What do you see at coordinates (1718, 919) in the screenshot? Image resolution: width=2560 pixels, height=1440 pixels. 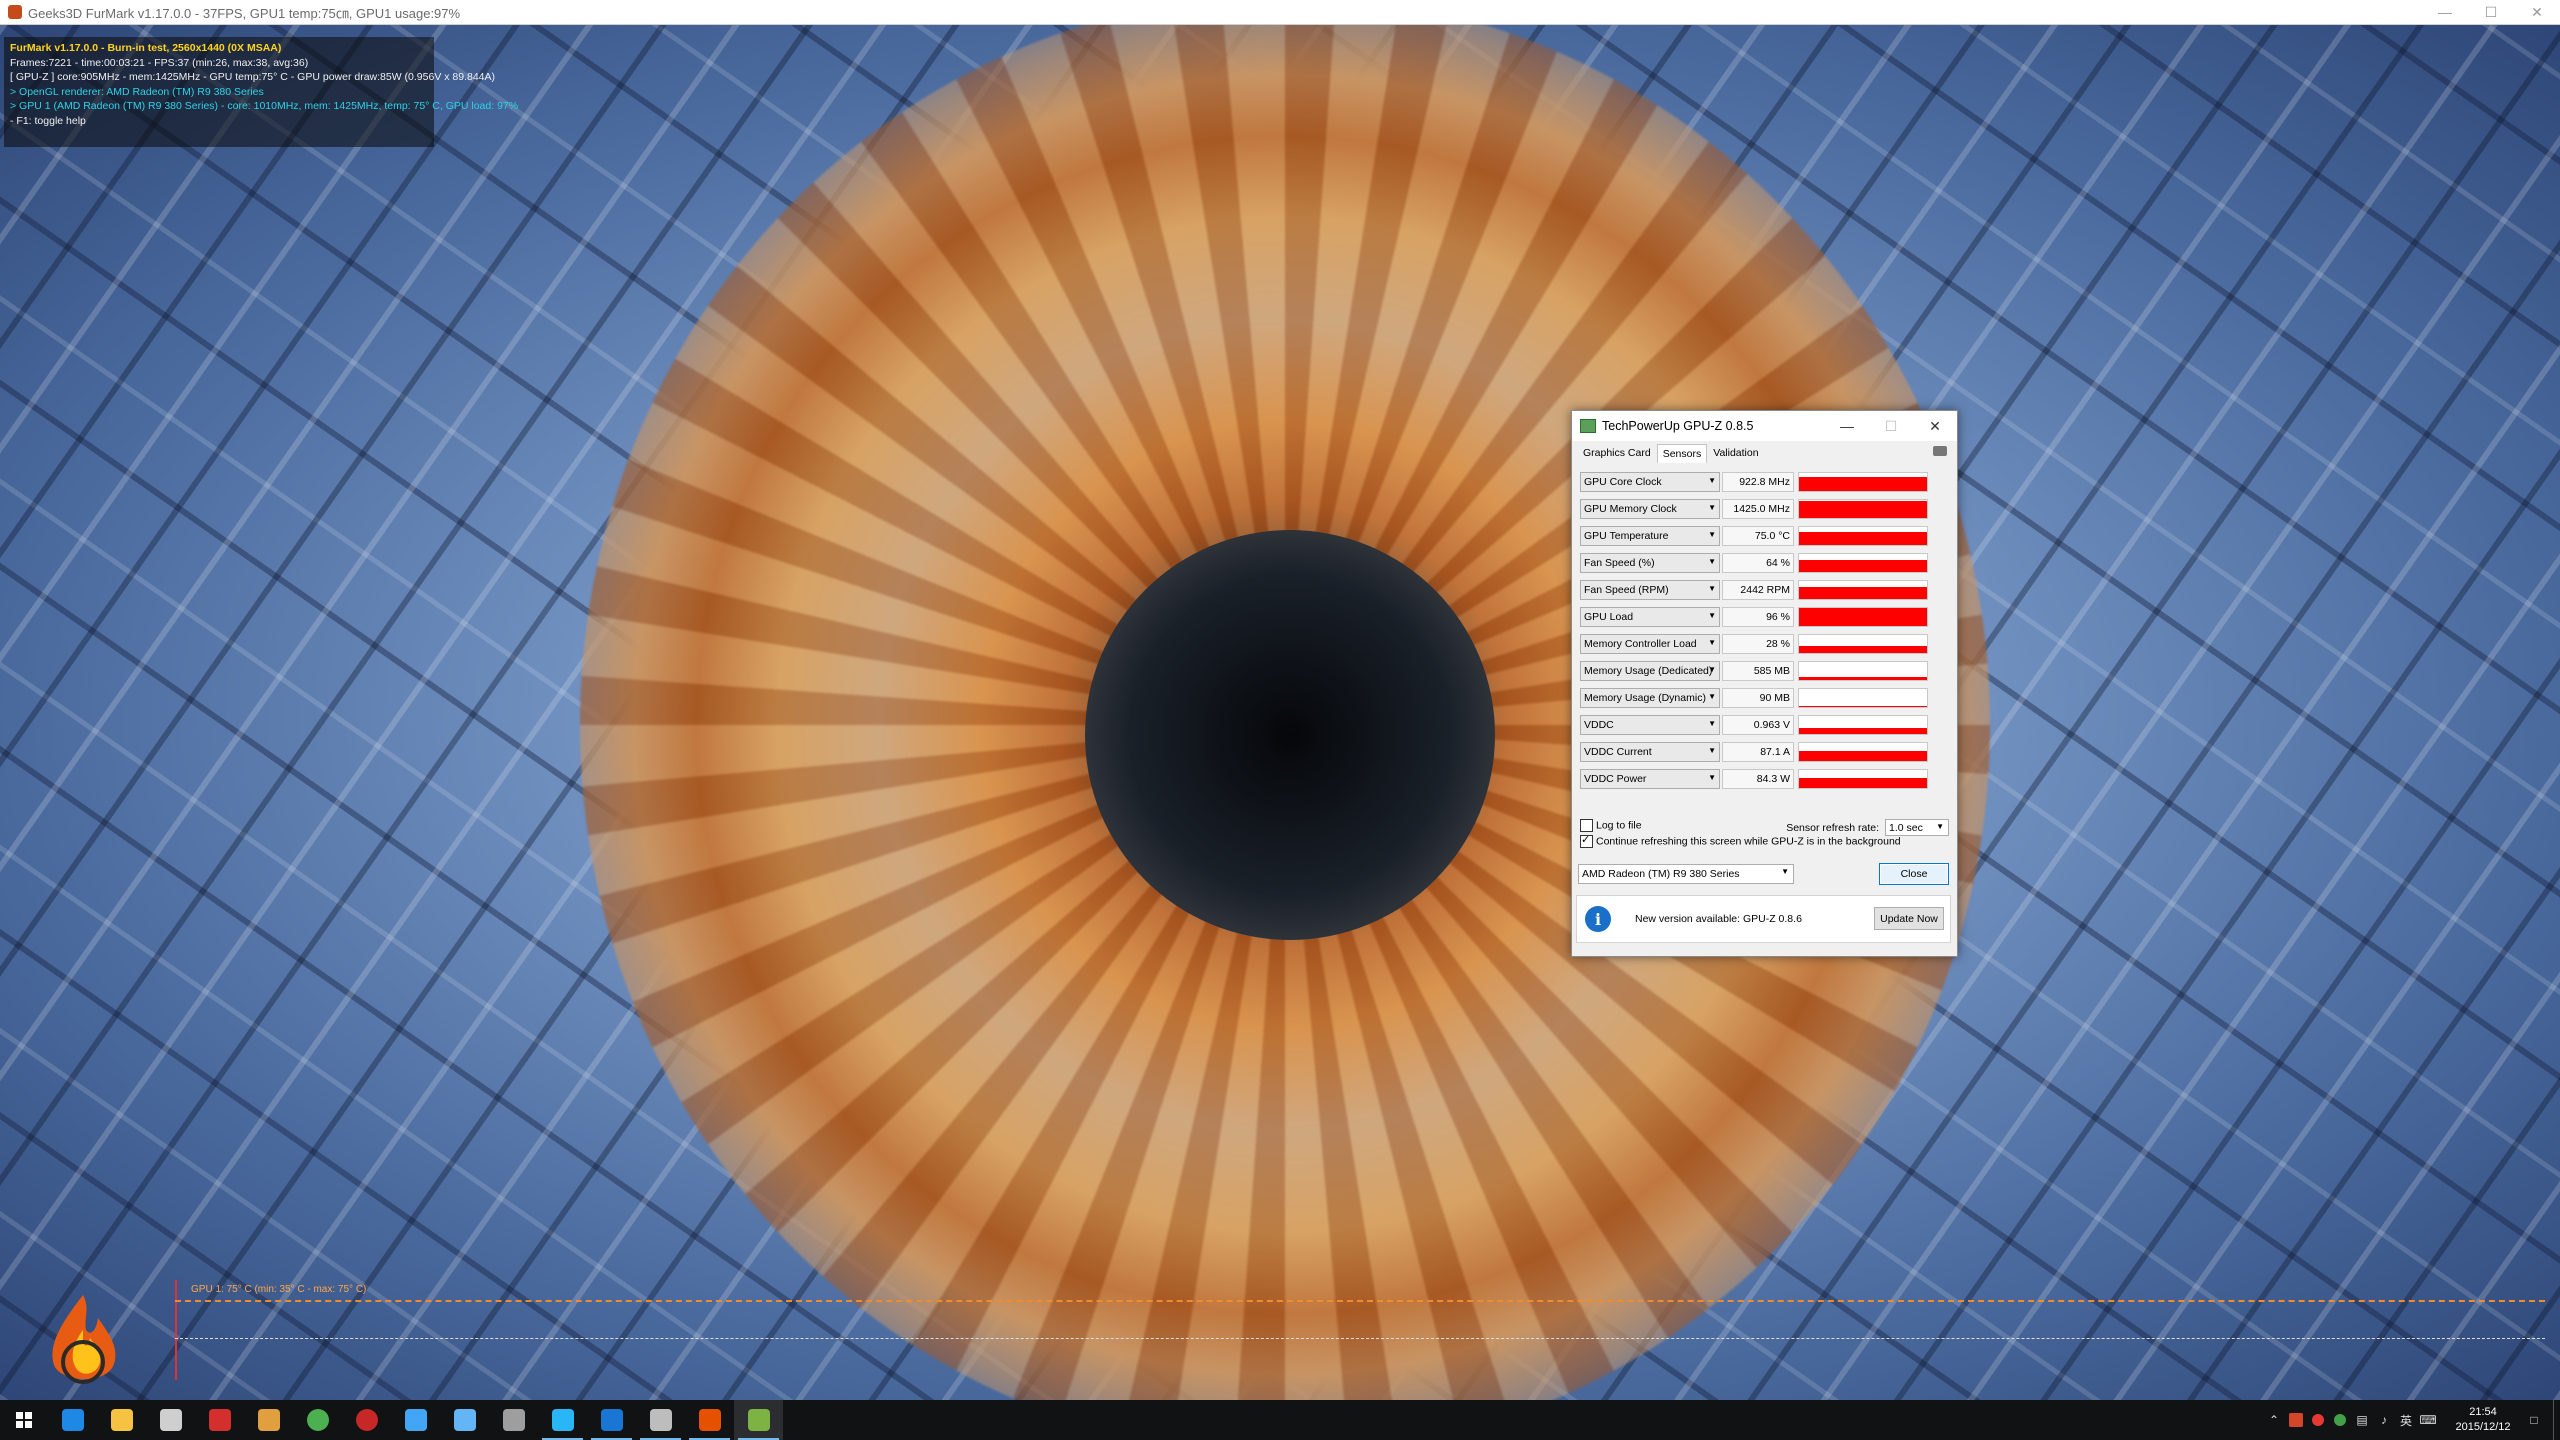 I see `update-message: New version available: GPU-Z 0.8.6` at bounding box center [1718, 919].